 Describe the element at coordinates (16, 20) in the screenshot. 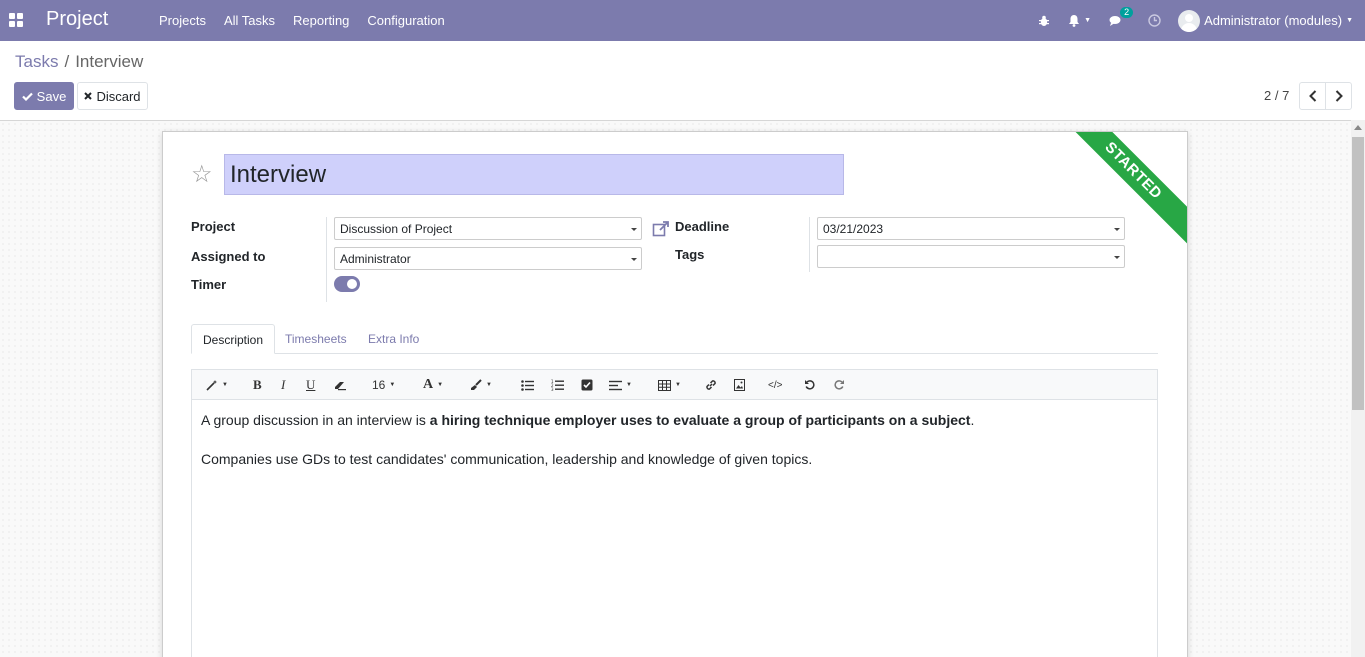

I see `apps-menu-icon` at that location.